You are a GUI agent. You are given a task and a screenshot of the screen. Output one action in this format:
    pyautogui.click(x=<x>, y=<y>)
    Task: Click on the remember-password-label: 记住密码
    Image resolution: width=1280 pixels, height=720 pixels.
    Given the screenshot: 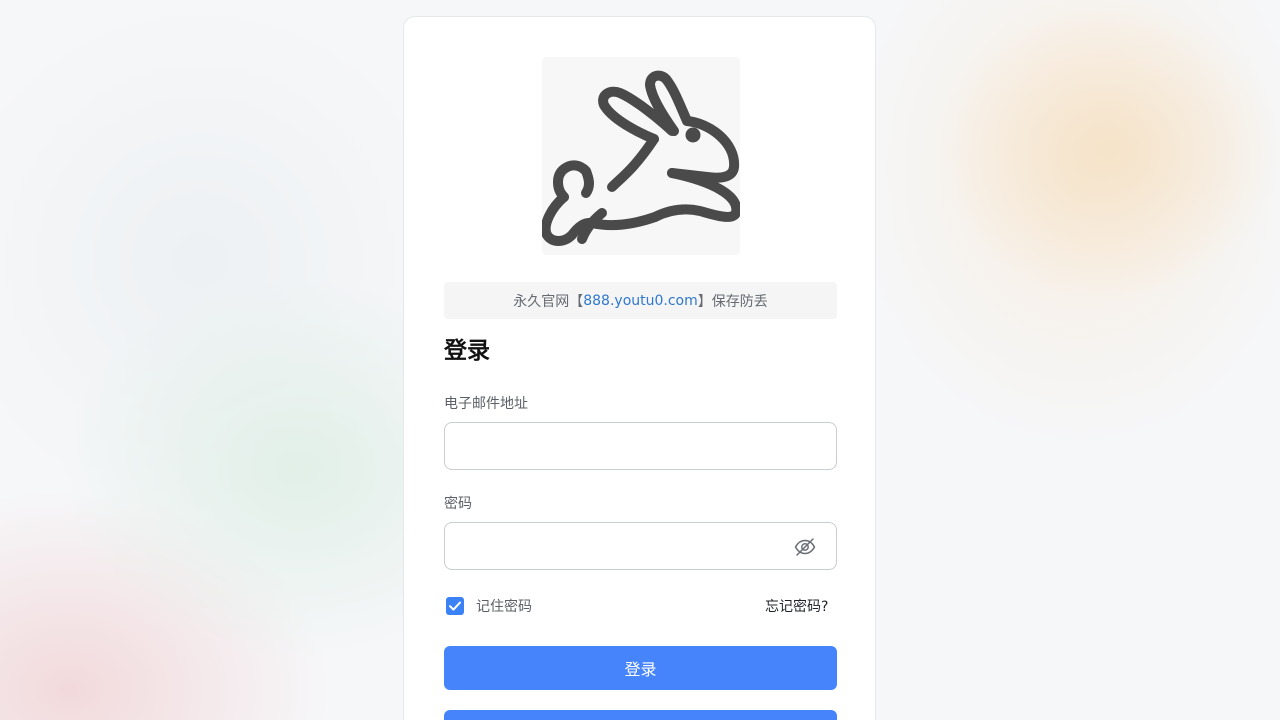 What is the action you would take?
    pyautogui.click(x=504, y=607)
    